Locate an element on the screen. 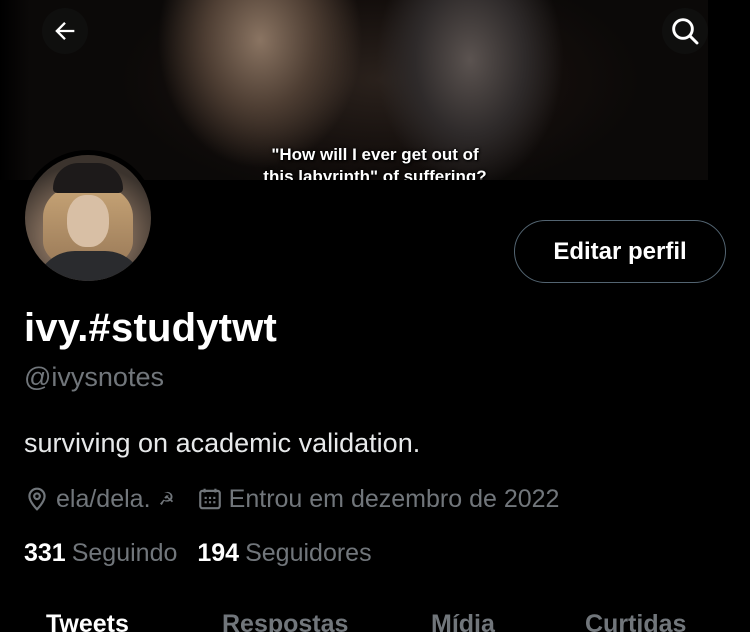 The image size is (750, 632). profile-meta: ela/dela. ☭ Entrou em dezembro de 2022 is located at coordinates (291, 499).